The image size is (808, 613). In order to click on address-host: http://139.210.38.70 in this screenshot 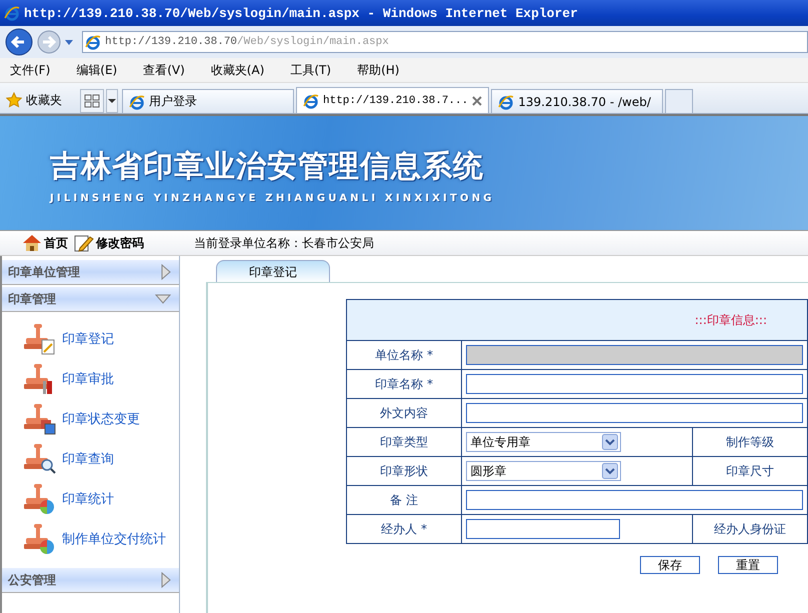, I will do `click(171, 42)`.